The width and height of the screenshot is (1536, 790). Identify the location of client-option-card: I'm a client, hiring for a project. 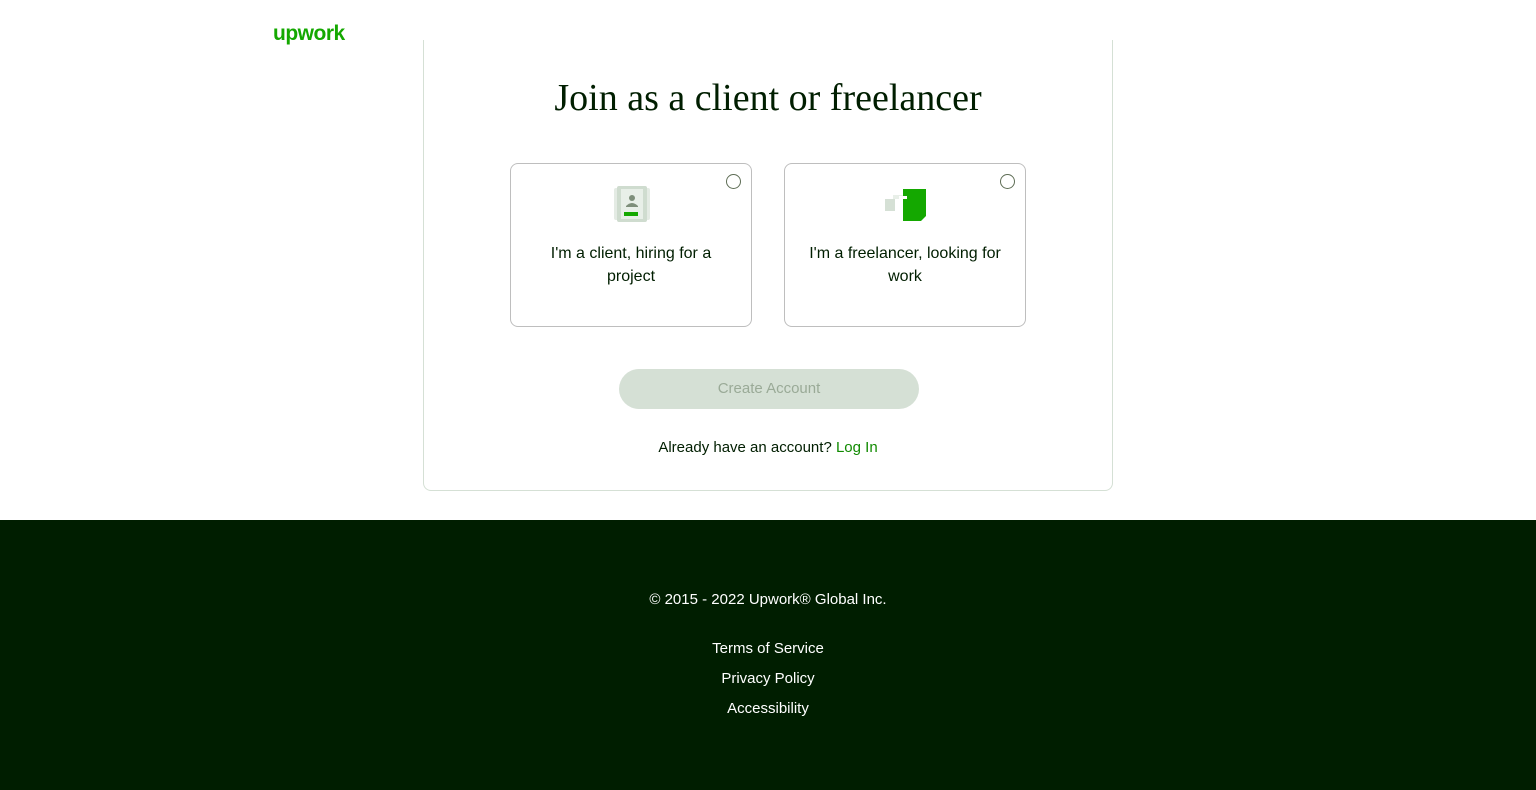
(631, 245).